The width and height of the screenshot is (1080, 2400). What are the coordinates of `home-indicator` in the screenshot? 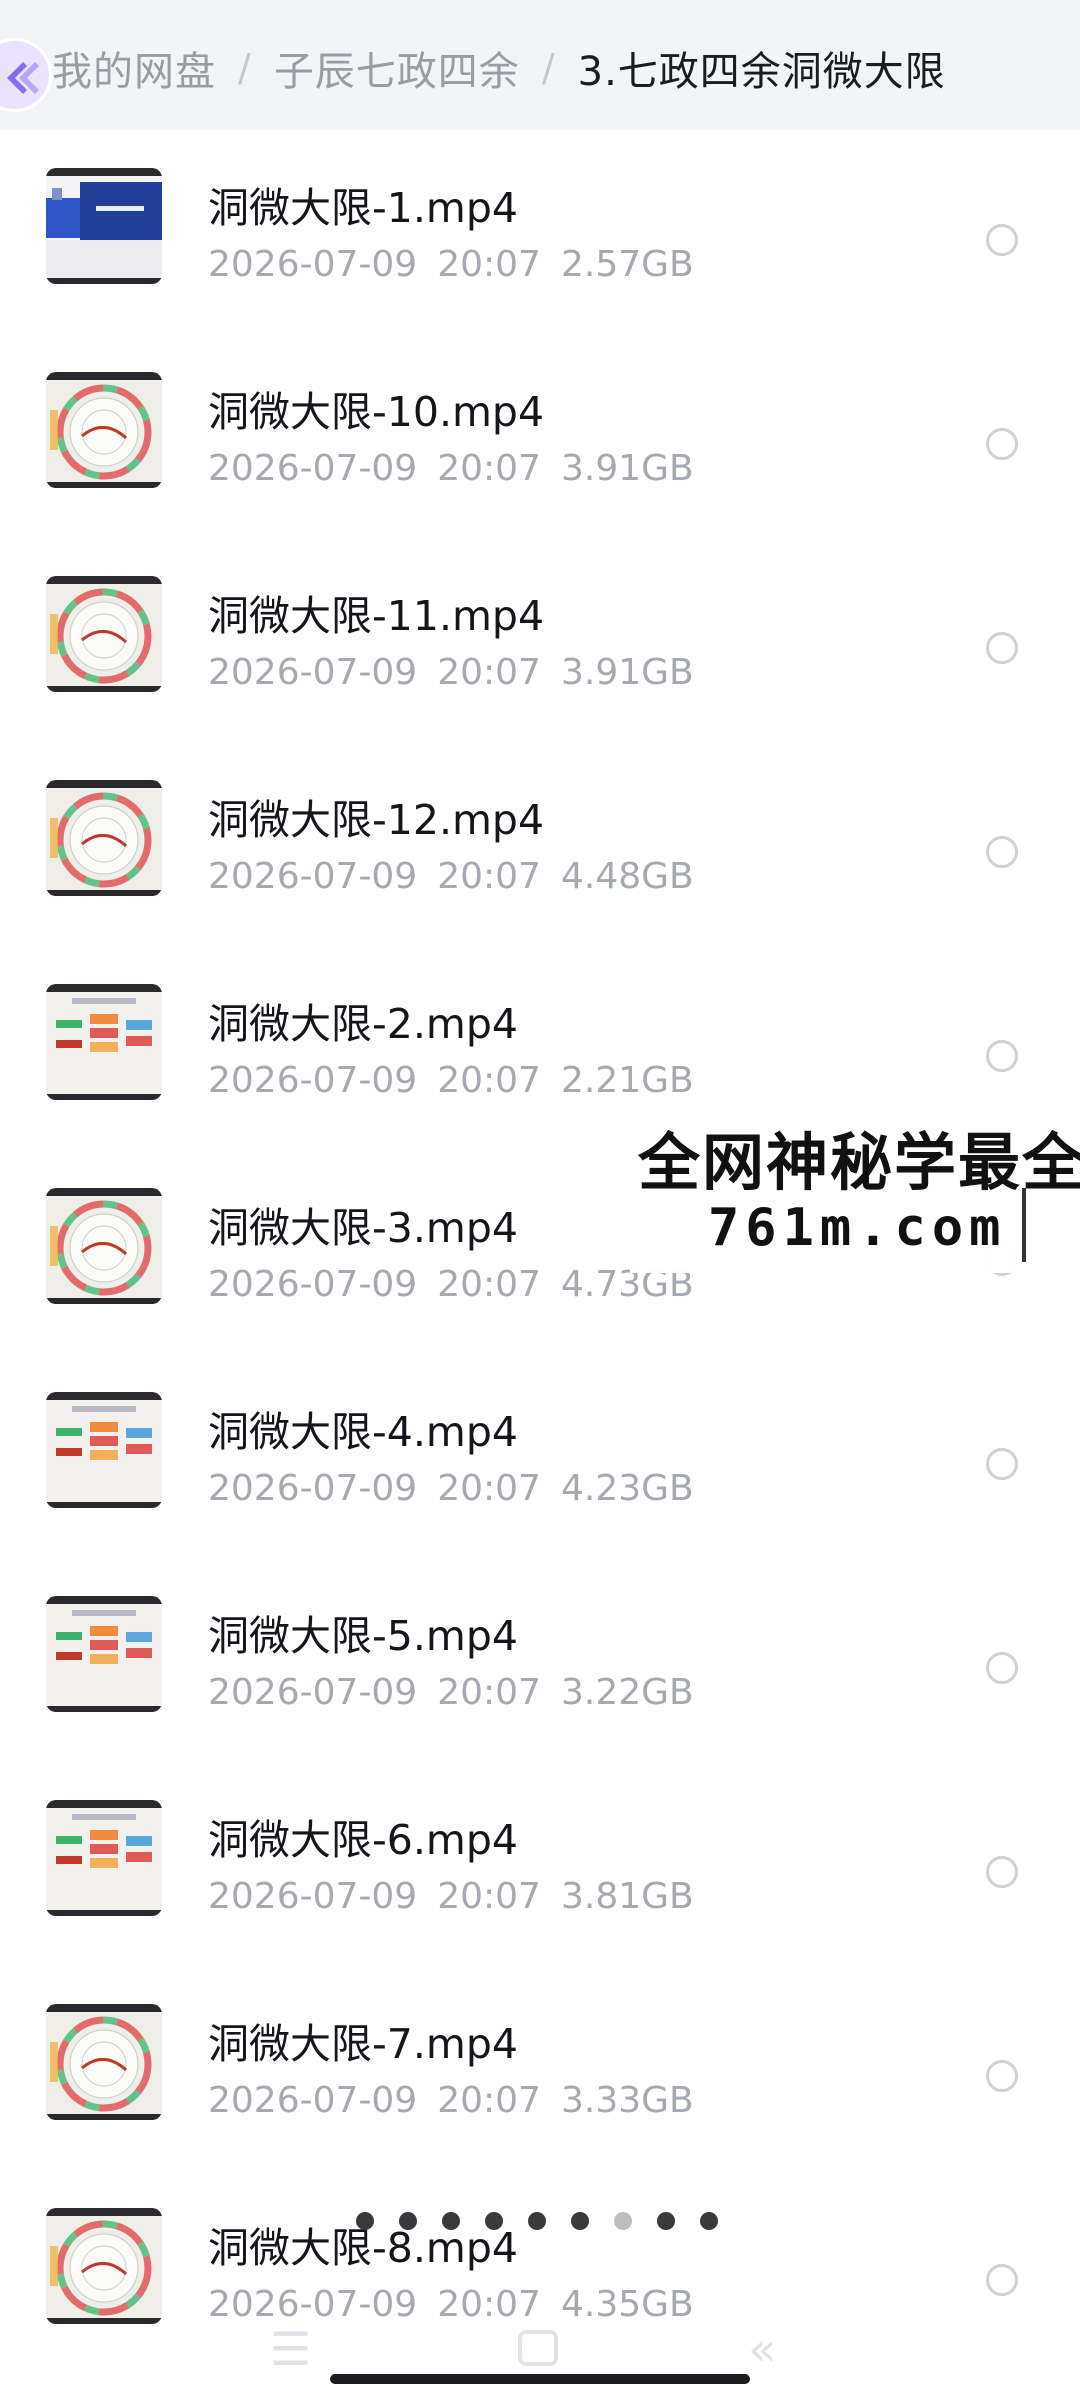 It's located at (540, 2379).